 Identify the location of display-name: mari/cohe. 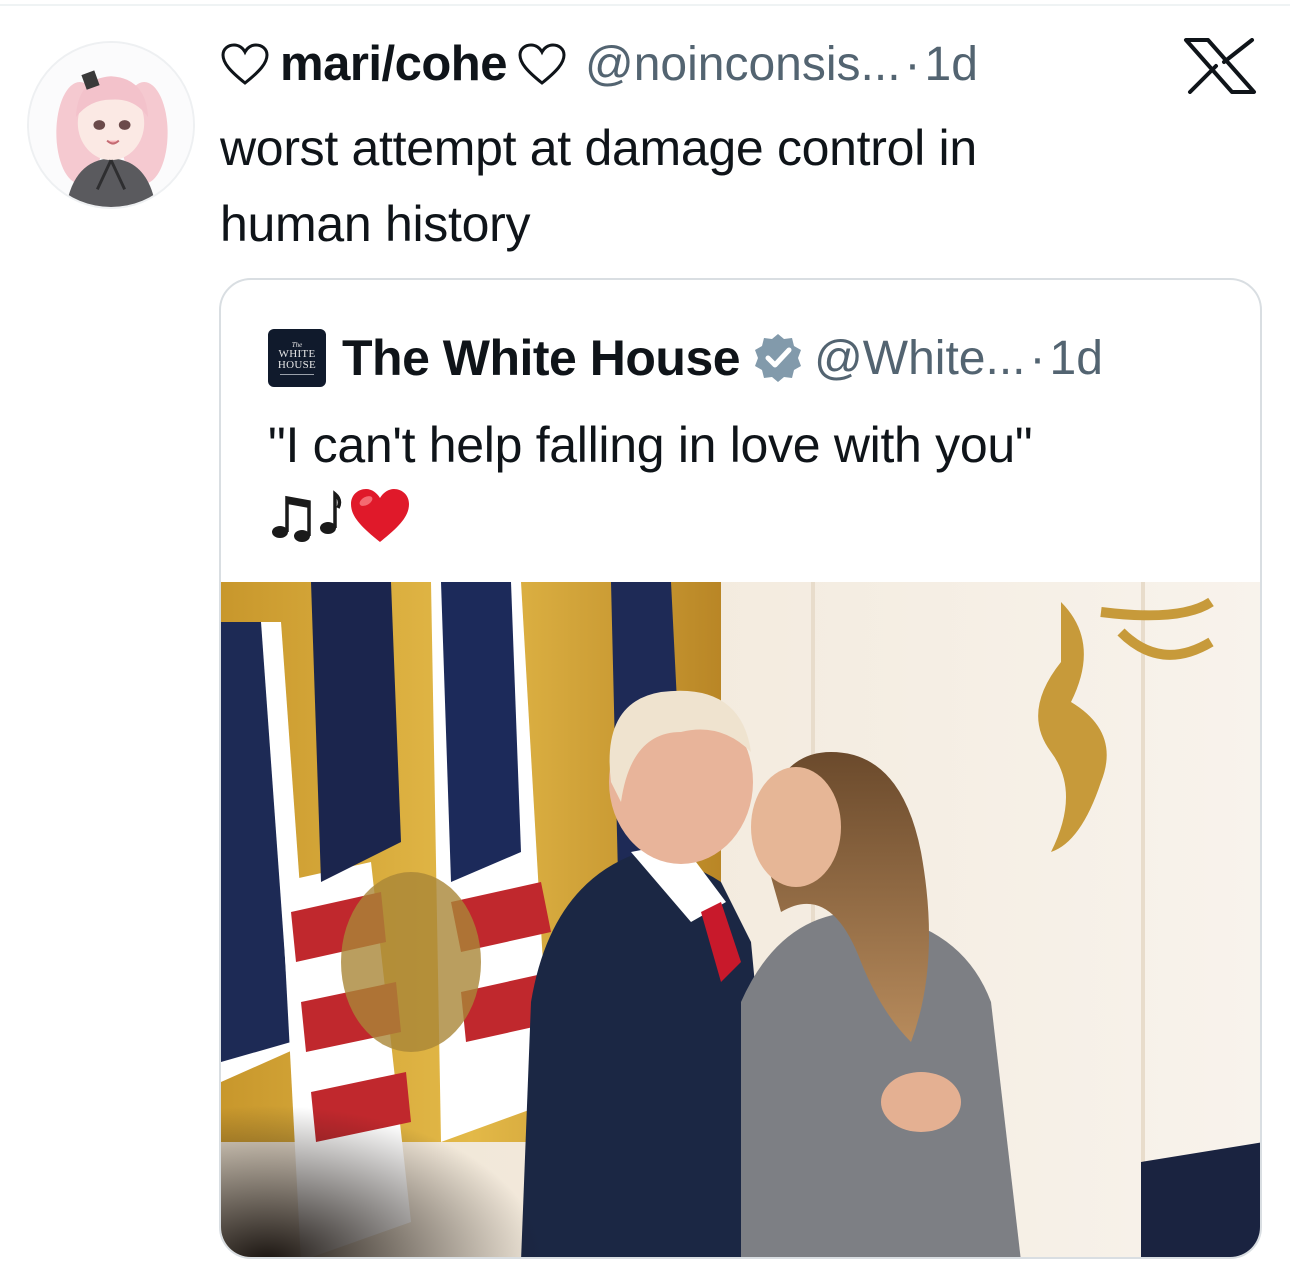
(393, 64).